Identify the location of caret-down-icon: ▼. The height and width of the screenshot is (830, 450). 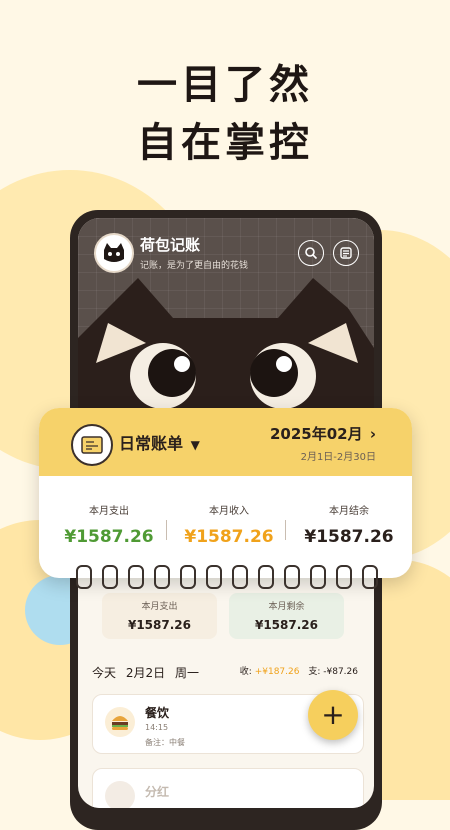
(195, 445).